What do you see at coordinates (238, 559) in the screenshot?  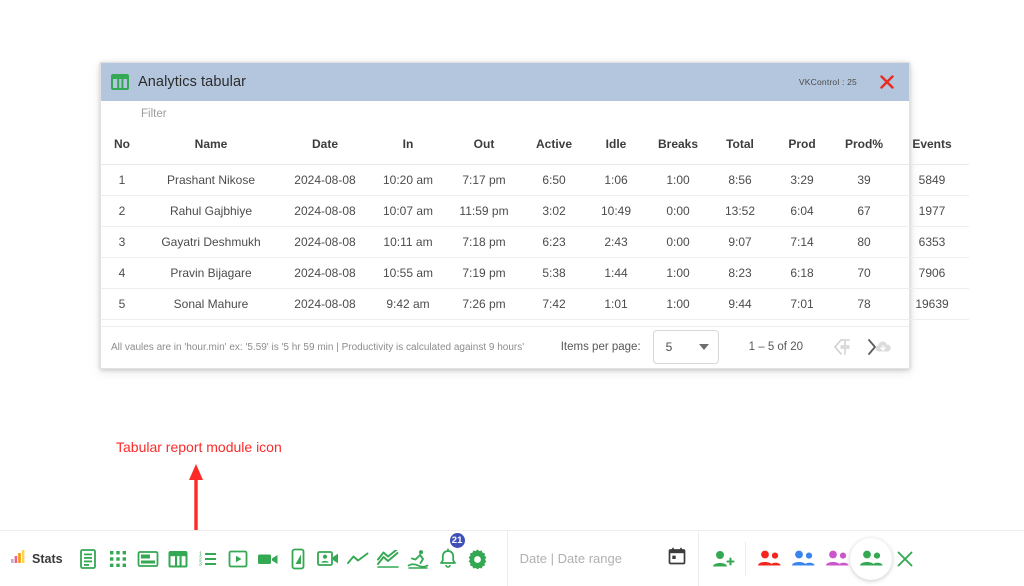 I see `slideshow-icon` at bounding box center [238, 559].